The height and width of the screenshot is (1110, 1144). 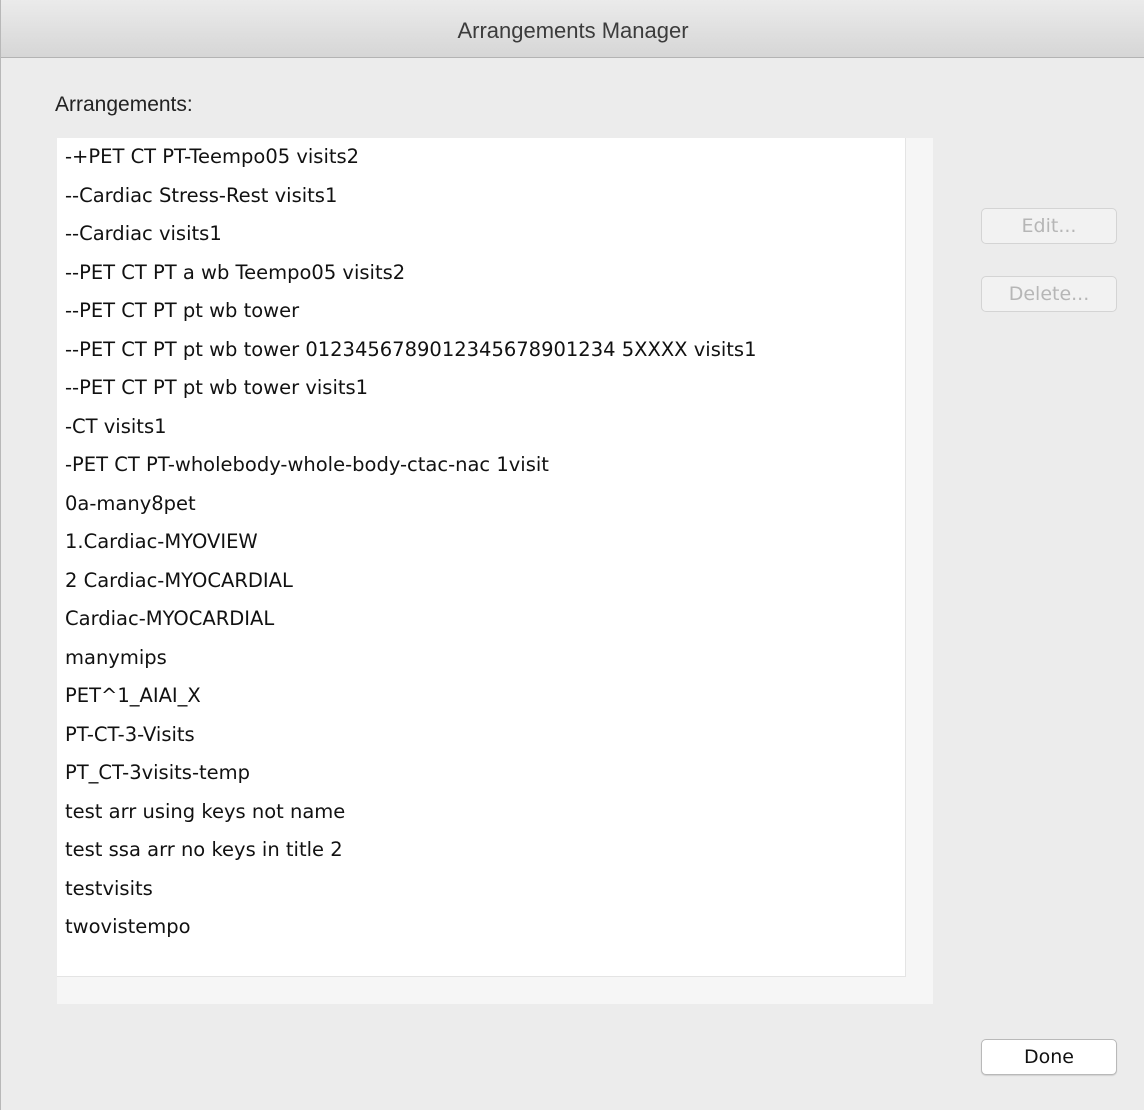 I want to click on list-item: manymips, so click(x=116, y=658).